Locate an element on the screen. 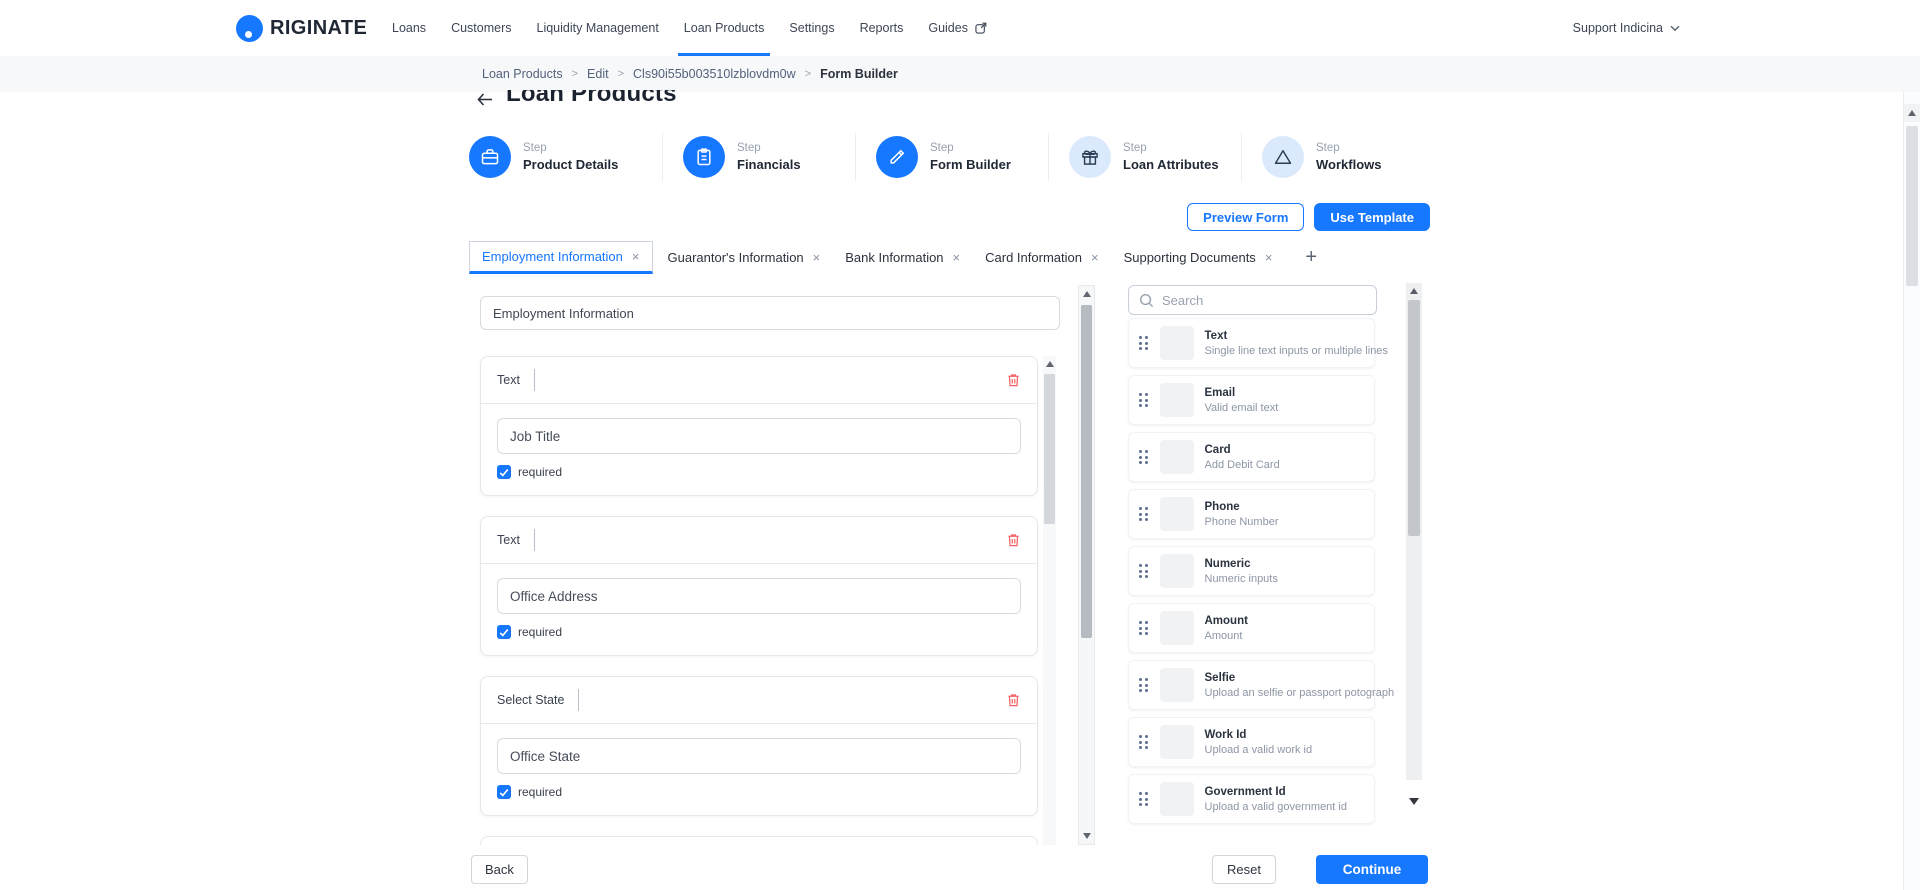 The width and height of the screenshot is (1920, 890). step-name: Product Details is located at coordinates (571, 164).